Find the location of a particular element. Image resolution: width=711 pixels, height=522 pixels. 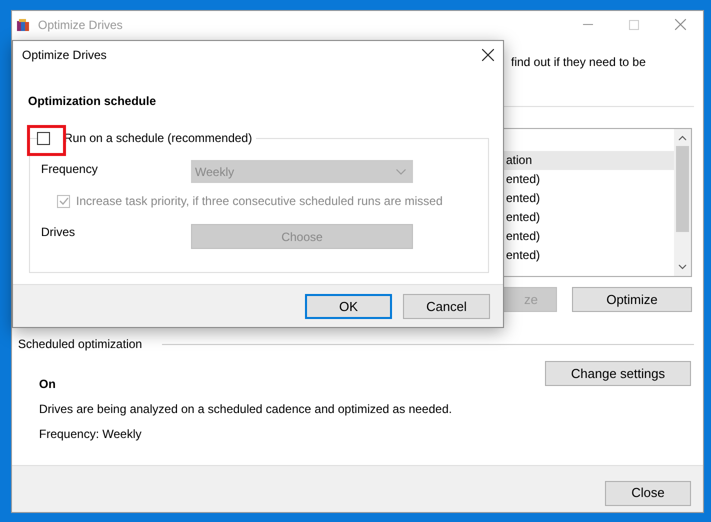

close-button: Close is located at coordinates (648, 493).